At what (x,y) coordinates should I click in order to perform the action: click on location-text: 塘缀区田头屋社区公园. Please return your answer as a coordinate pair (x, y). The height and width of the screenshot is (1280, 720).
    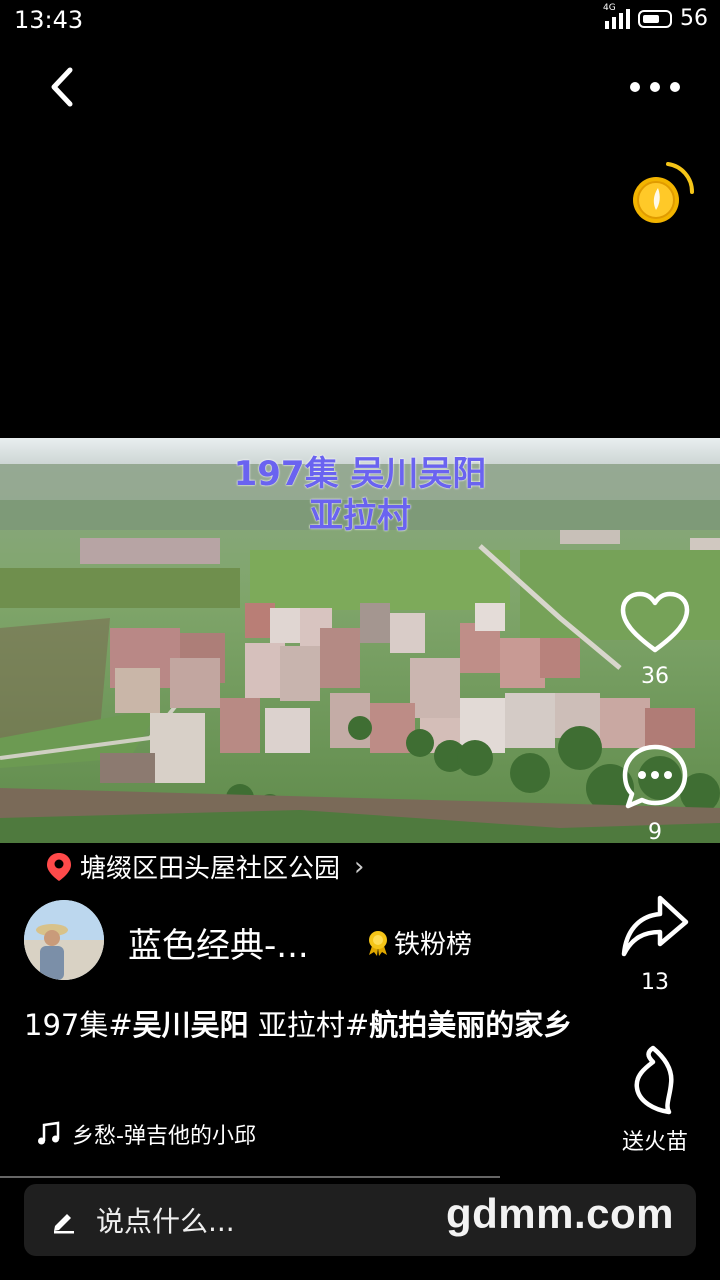
    Looking at the image, I should click on (210, 869).